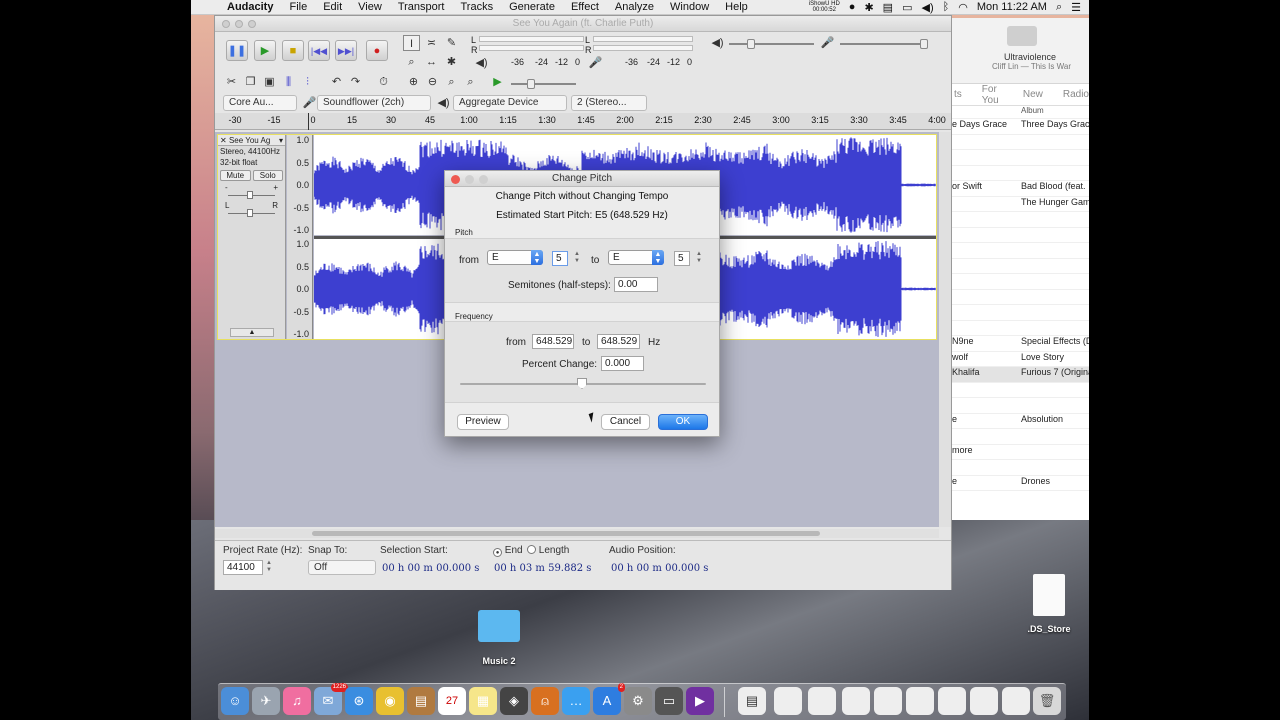 Image resolution: width=1280 pixels, height=720 pixels. What do you see at coordinates (430, 568) in the screenshot?
I see `selection-start-time: 00 h 00 m 00.000 s` at bounding box center [430, 568].